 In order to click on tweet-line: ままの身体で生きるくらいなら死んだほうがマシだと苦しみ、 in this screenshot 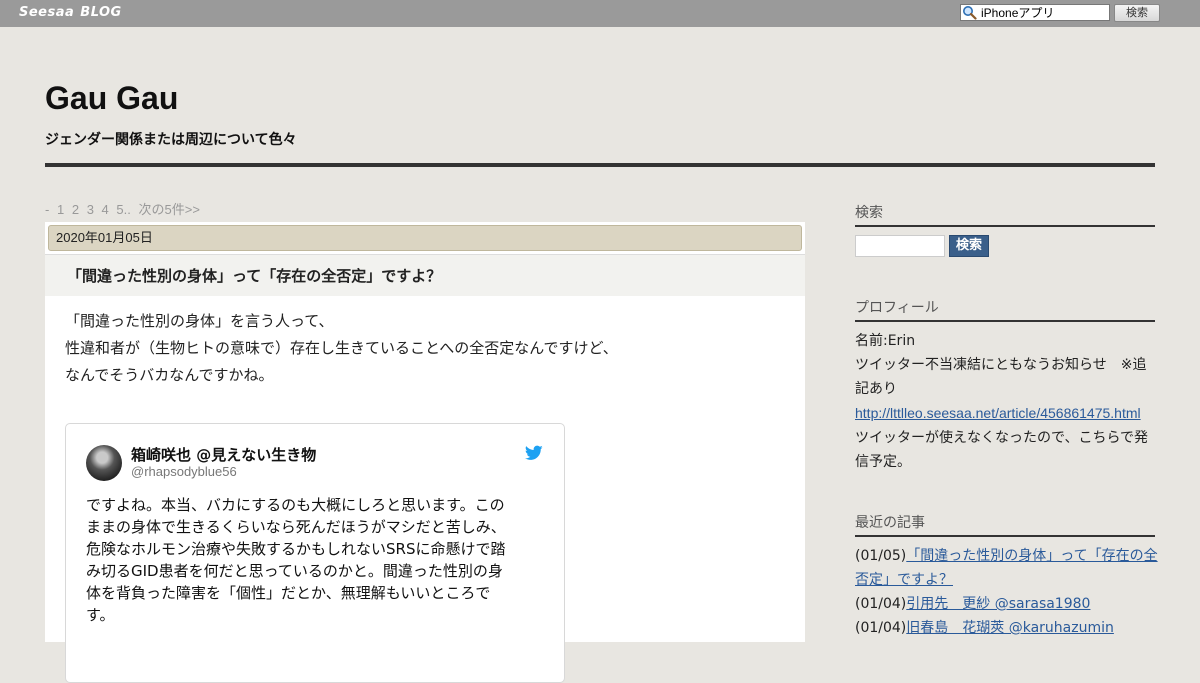, I will do `click(296, 527)`.